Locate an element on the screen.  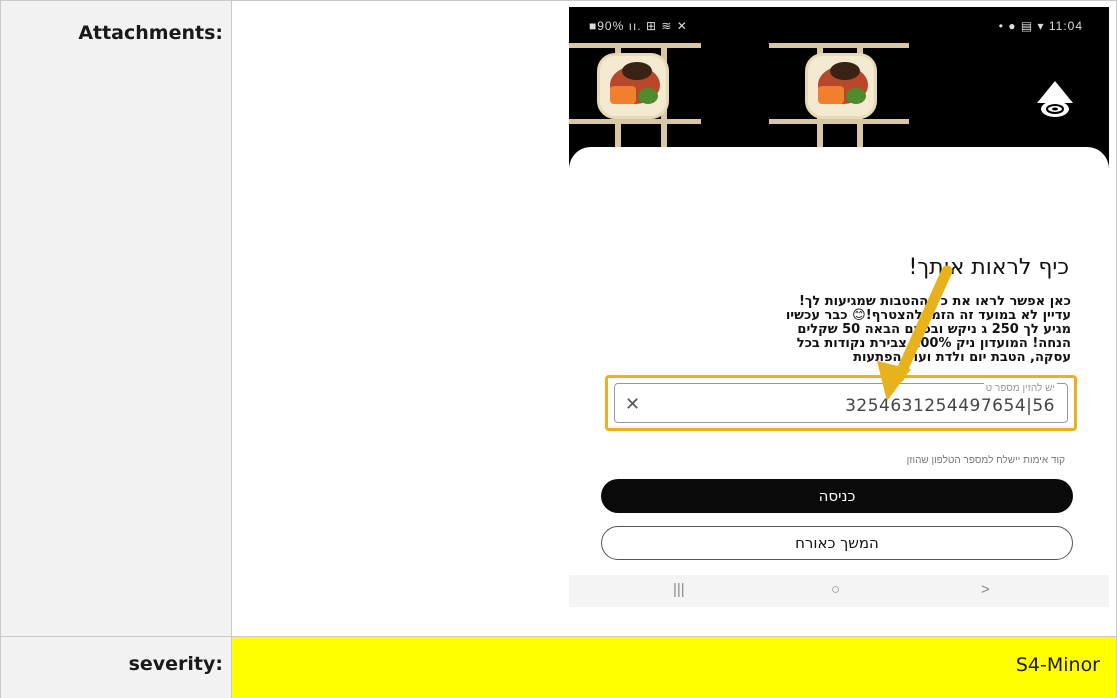
phone-number-input: יש להזין מספר ט ✕ 3254631254497654|56 is located at coordinates (841, 403).